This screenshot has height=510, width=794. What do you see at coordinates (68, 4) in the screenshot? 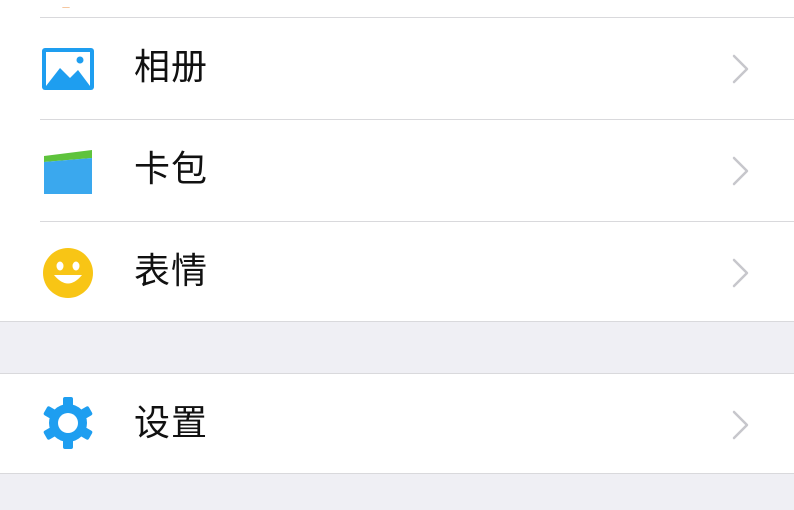
I see `previous-row-icon-fragment` at bounding box center [68, 4].